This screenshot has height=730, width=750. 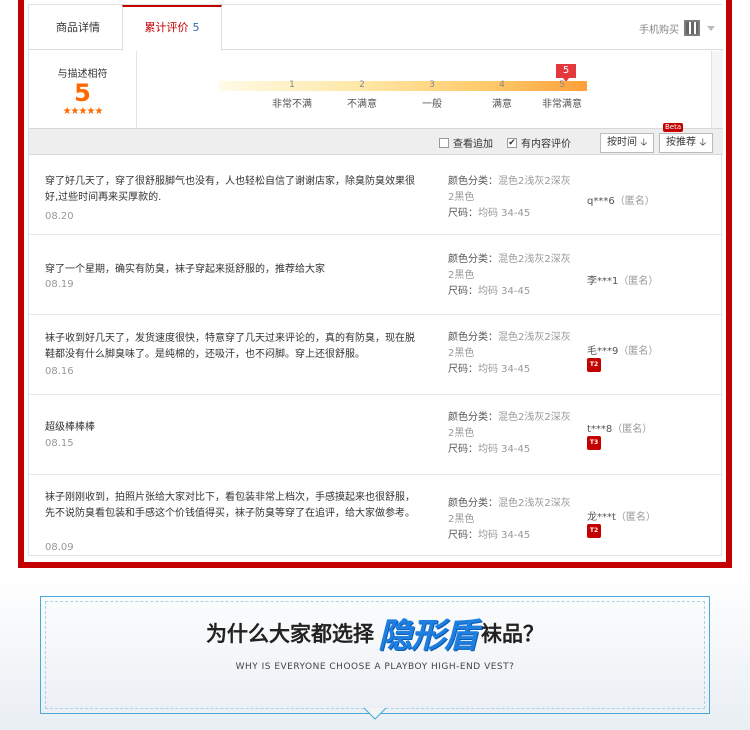 What do you see at coordinates (59, 443) in the screenshot?
I see `review-date: 08.15` at bounding box center [59, 443].